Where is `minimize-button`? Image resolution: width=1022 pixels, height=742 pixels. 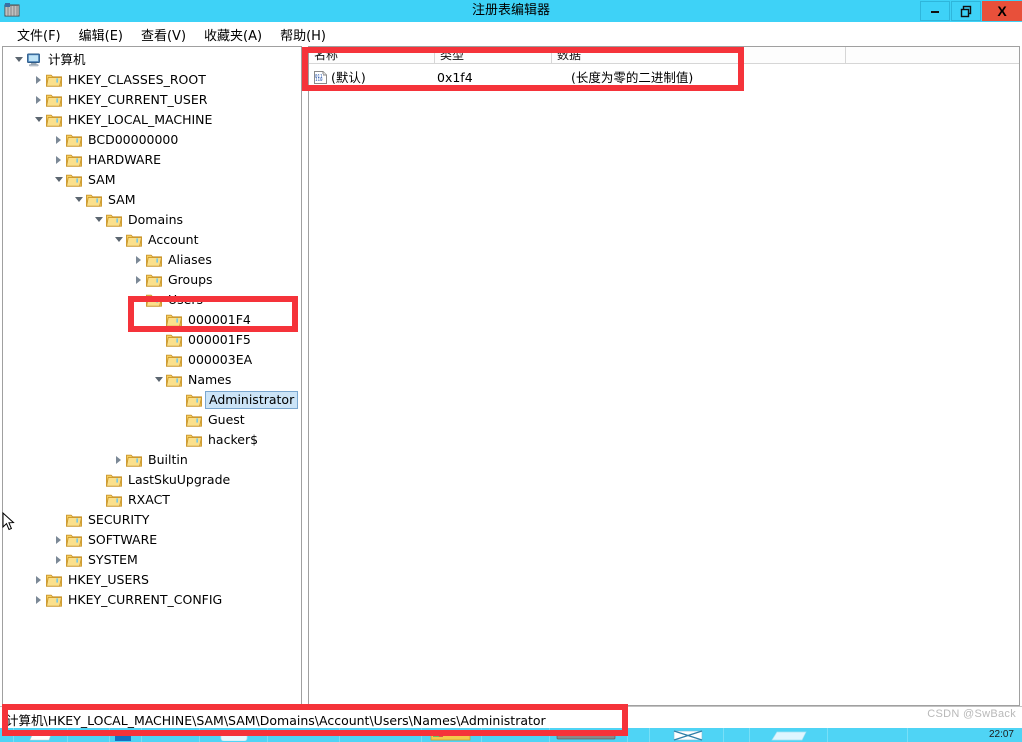
minimize-button is located at coordinates (935, 11).